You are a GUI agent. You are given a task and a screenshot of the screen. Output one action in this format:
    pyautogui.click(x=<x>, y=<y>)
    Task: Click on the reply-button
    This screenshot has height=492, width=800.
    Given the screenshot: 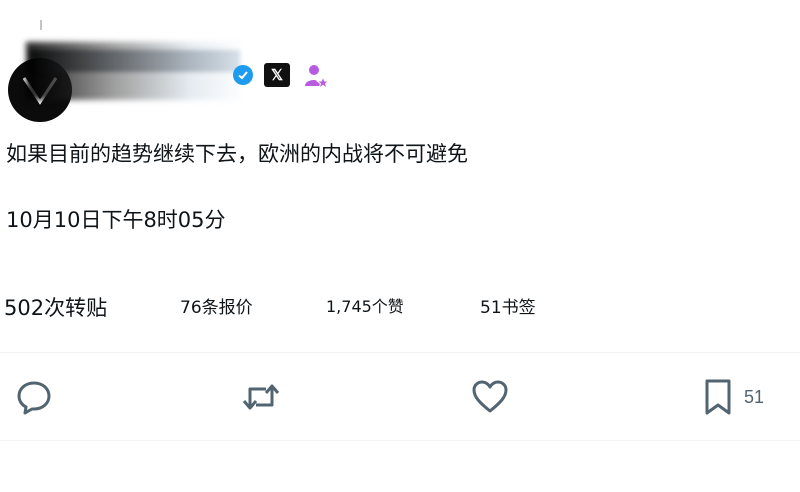 What is the action you would take?
    pyautogui.click(x=34, y=397)
    